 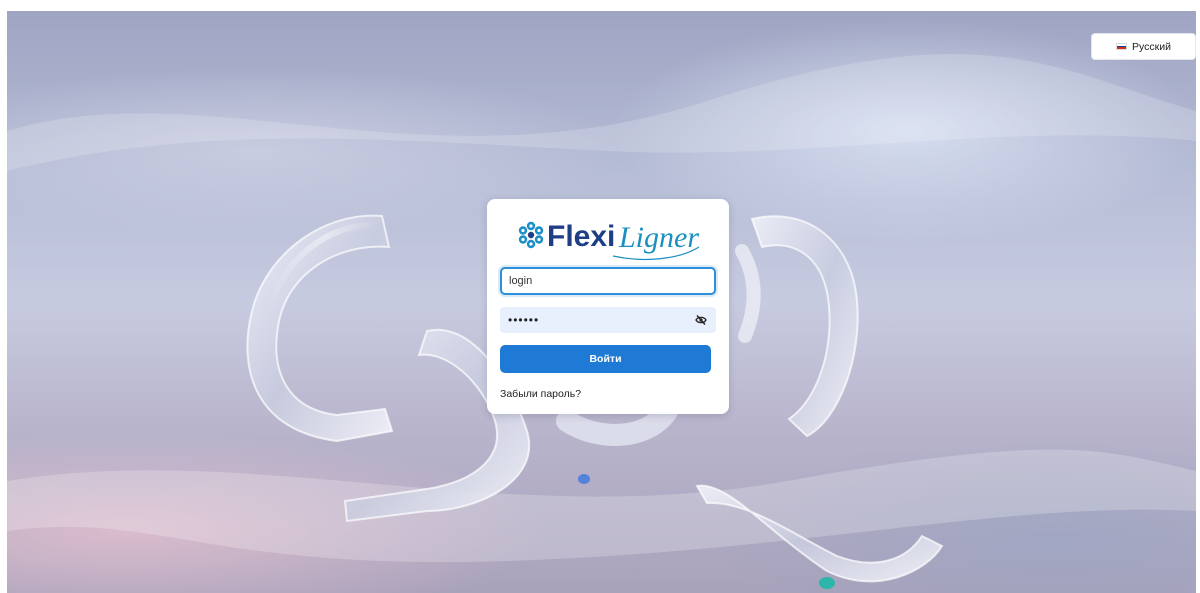 I want to click on brand-part1: Flexi, so click(x=581, y=236).